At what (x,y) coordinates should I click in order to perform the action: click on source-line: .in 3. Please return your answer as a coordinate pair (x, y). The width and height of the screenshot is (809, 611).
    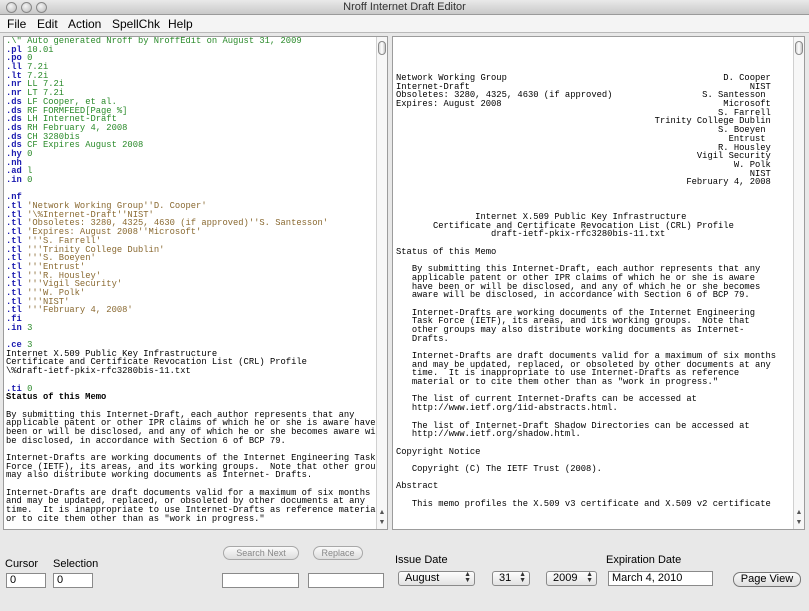
    Looking at the image, I should click on (196, 327).